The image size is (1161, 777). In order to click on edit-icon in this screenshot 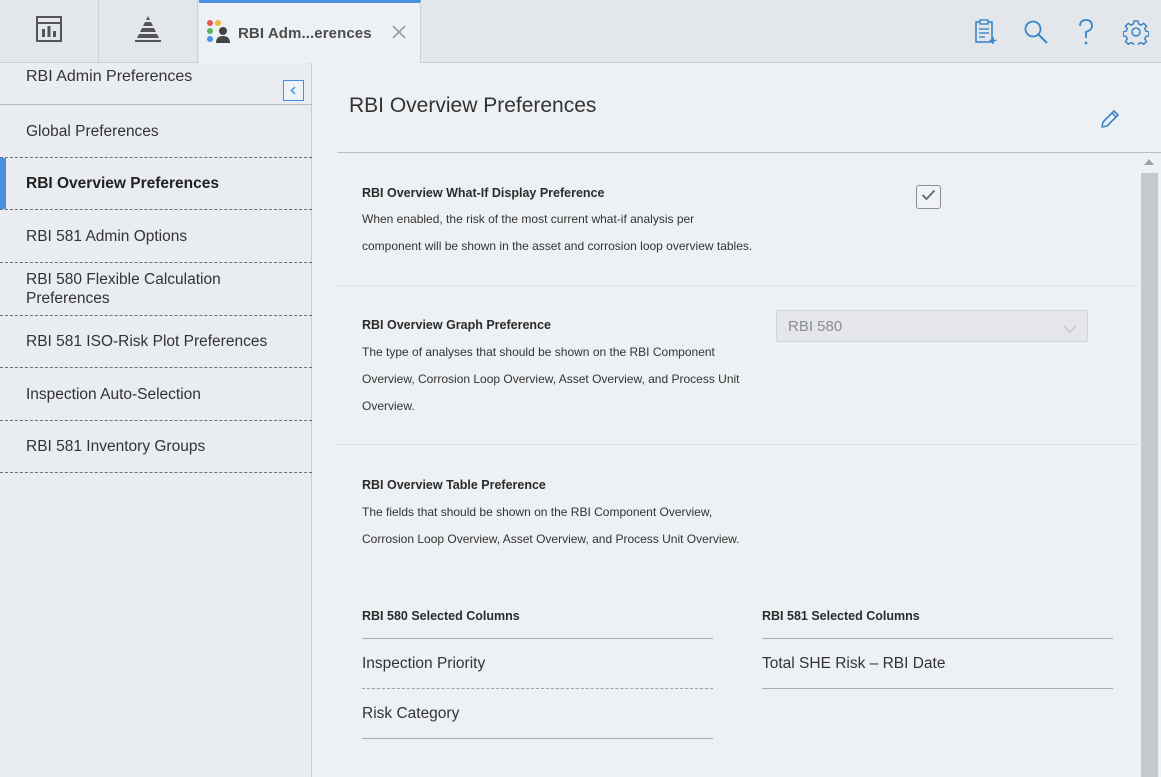, I will do `click(1111, 120)`.